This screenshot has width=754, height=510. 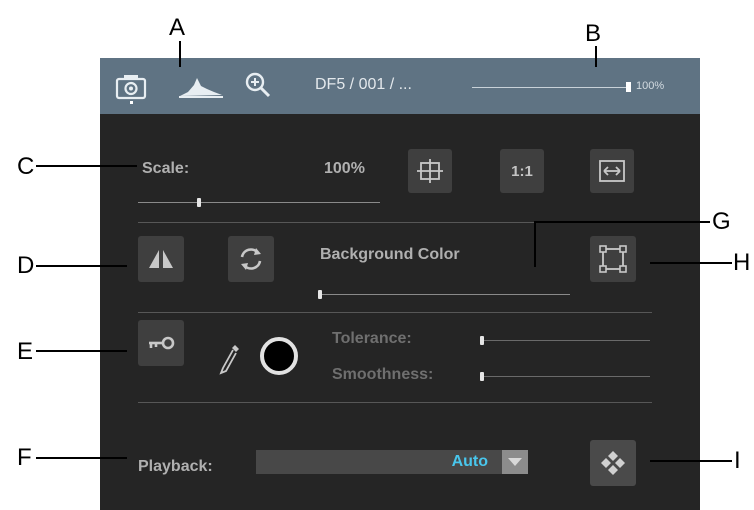 What do you see at coordinates (691, 461) in the screenshot?
I see `leader-line-i` at bounding box center [691, 461].